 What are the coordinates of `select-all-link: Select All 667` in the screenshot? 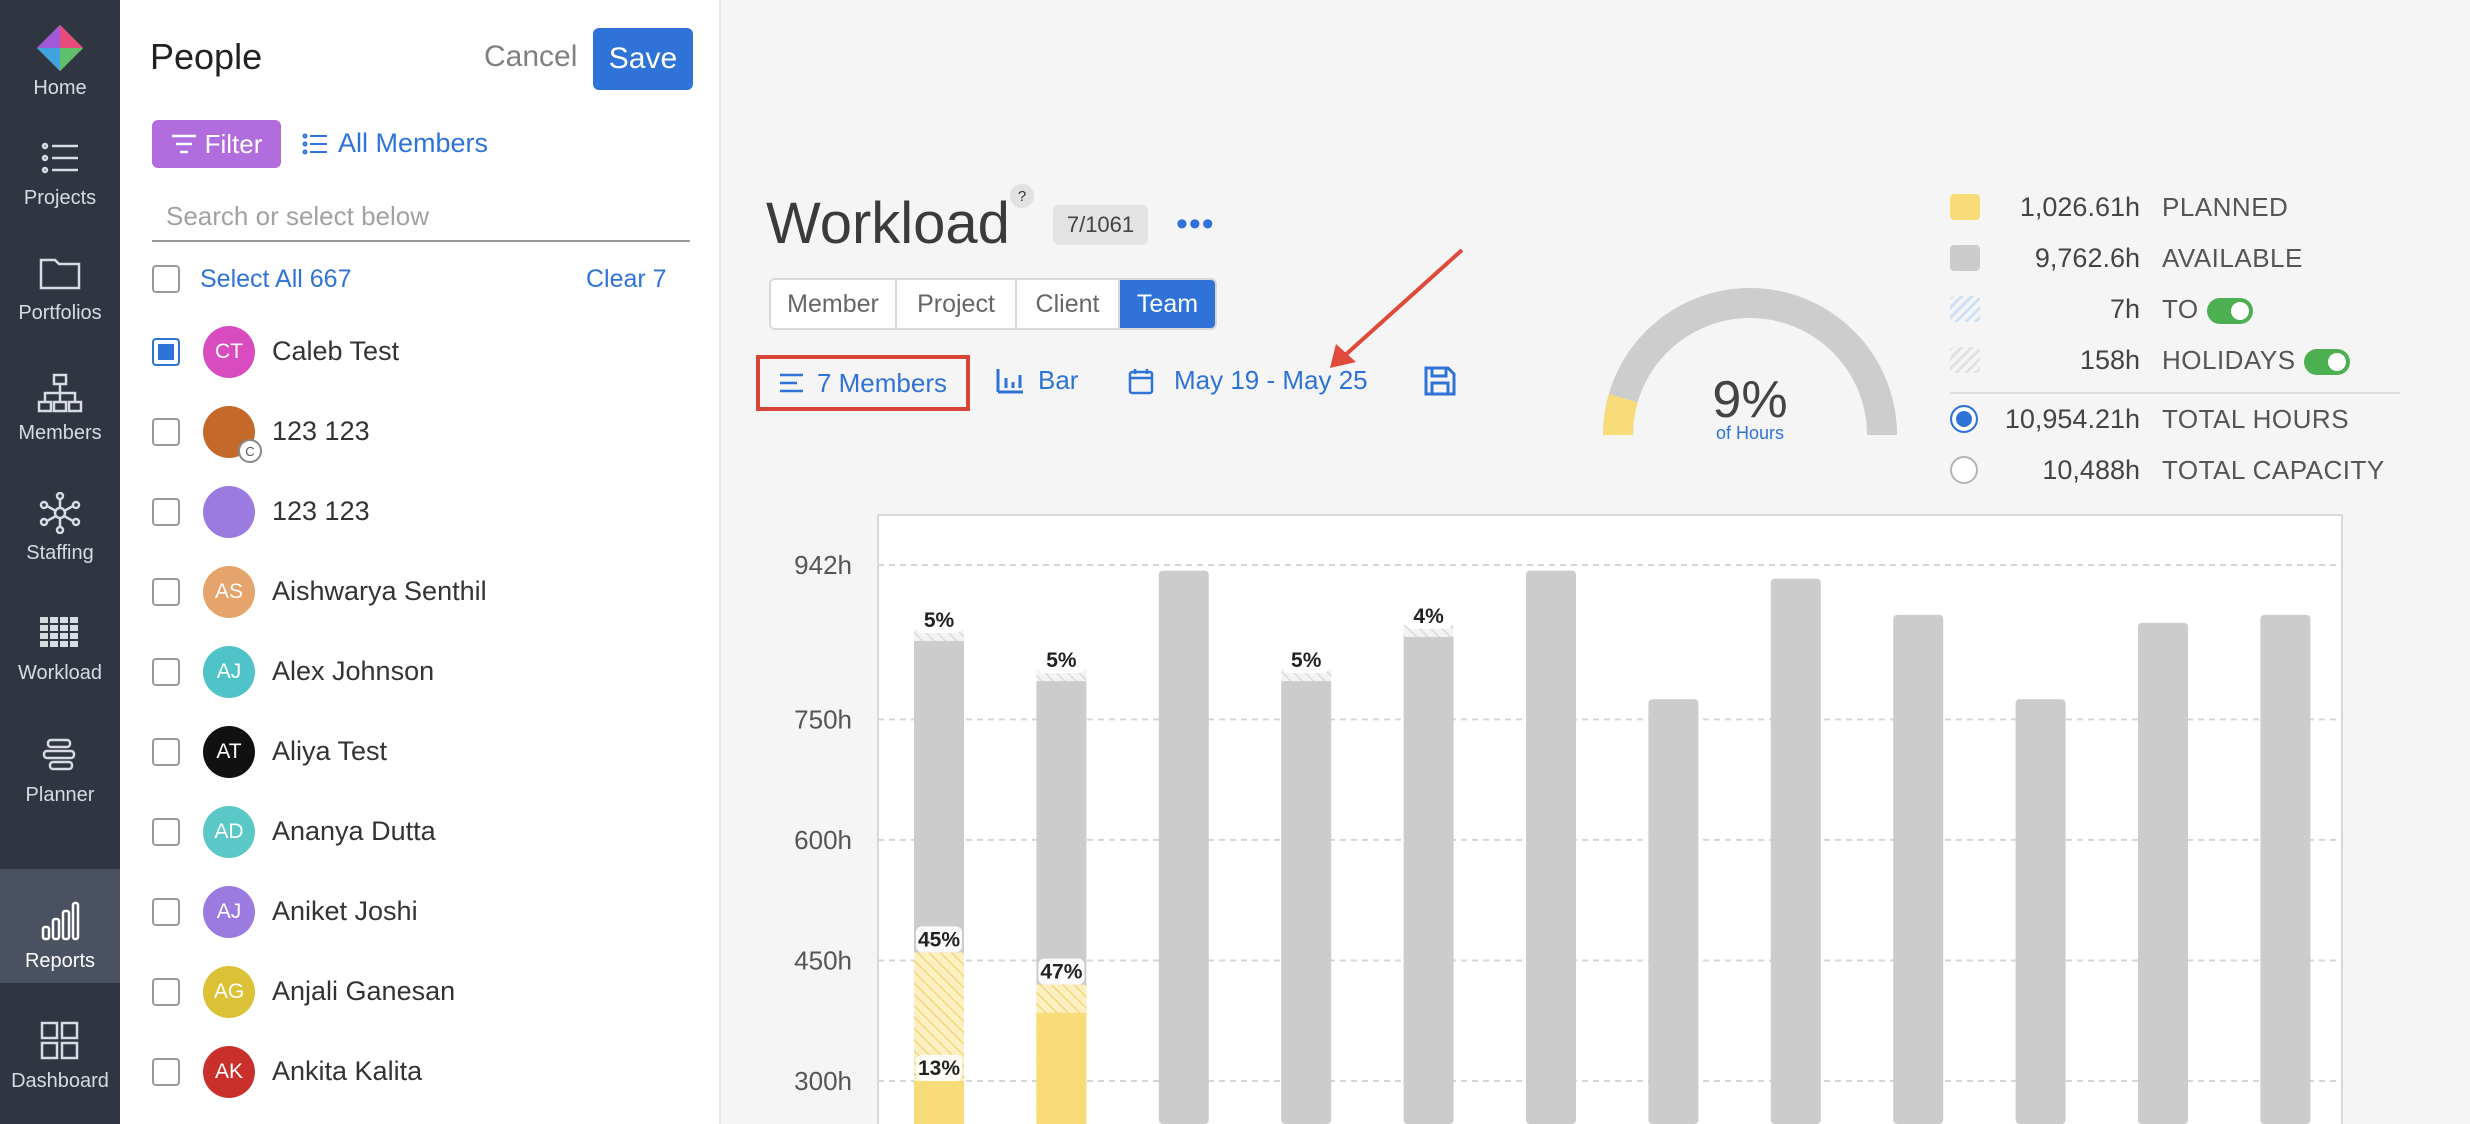 It's located at (276, 279).